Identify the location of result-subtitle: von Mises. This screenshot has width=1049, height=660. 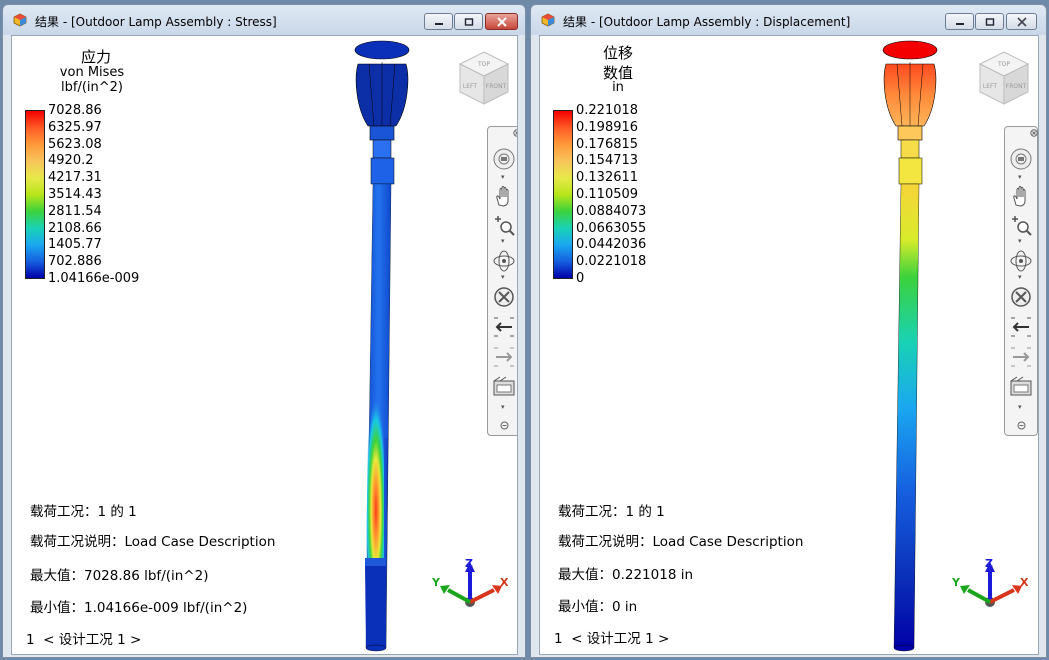
(92, 72).